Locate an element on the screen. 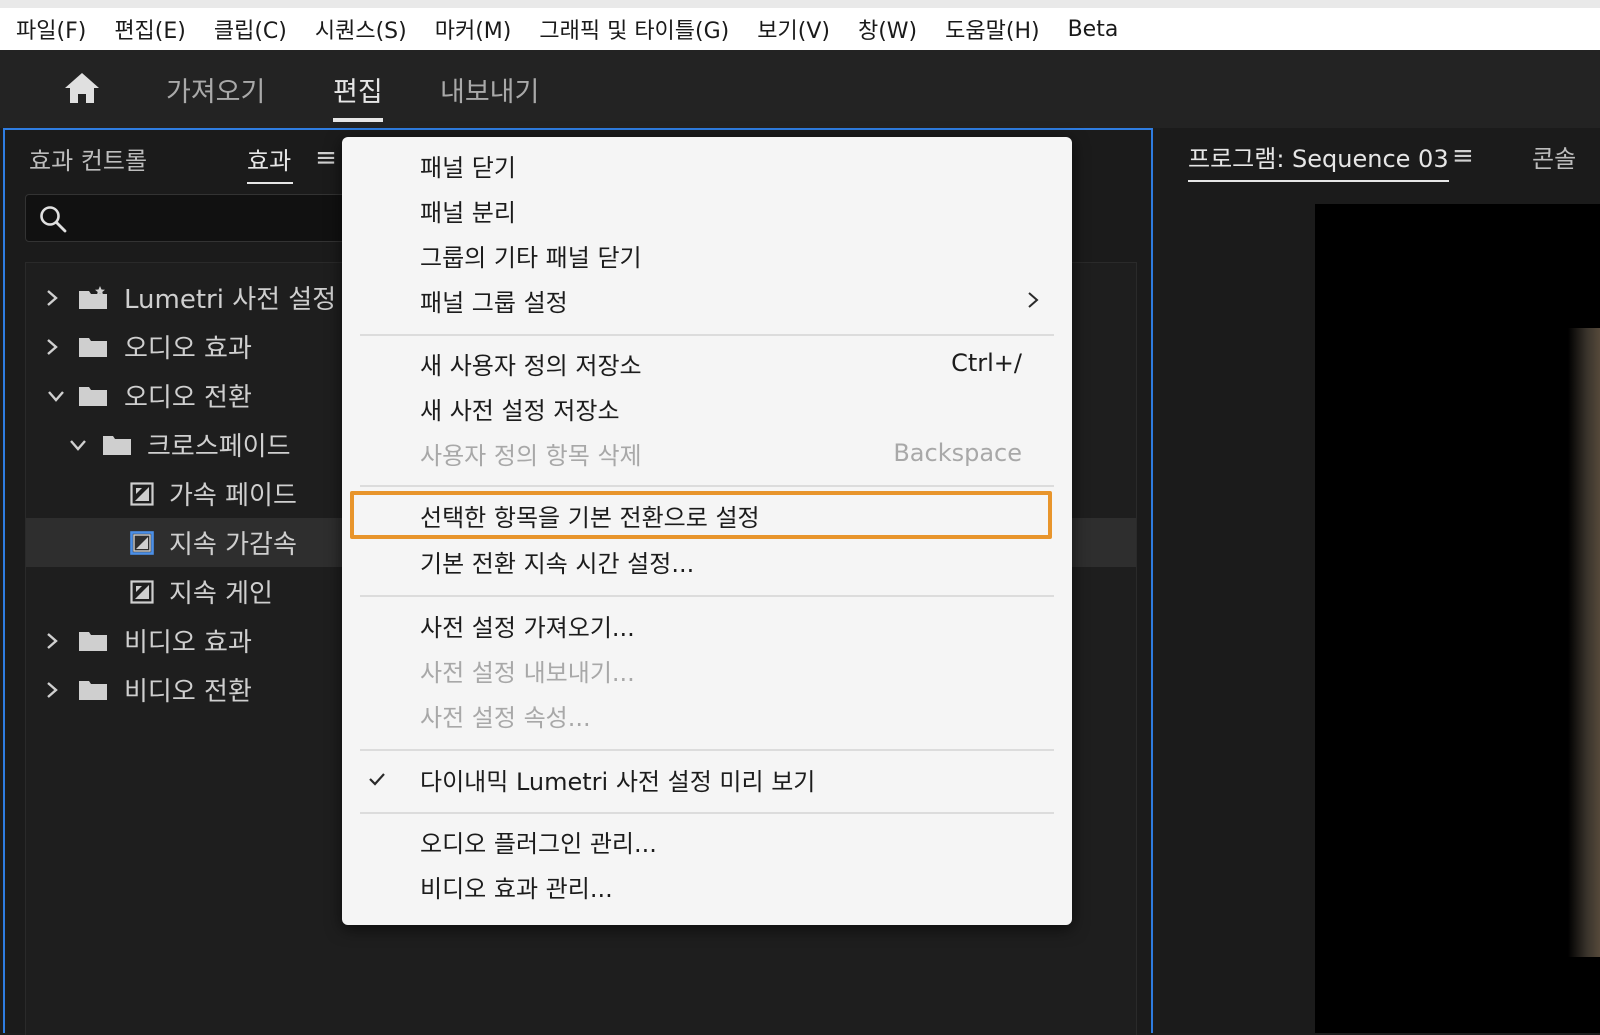 The height and width of the screenshot is (1035, 1600). tree-item-label: Lumetri 사전 설정 is located at coordinates (230, 300).